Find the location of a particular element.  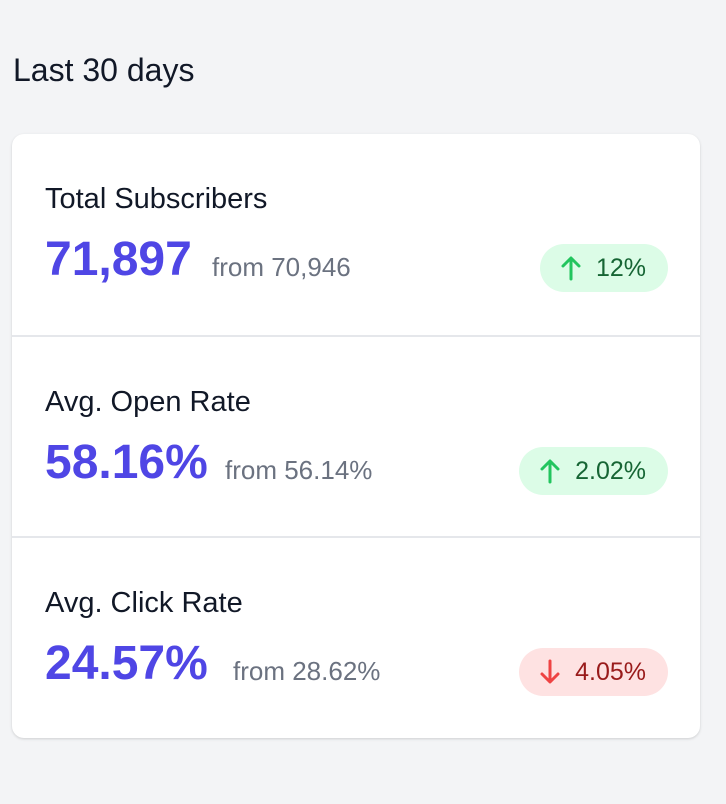

change-value: 4.05% is located at coordinates (610, 672).